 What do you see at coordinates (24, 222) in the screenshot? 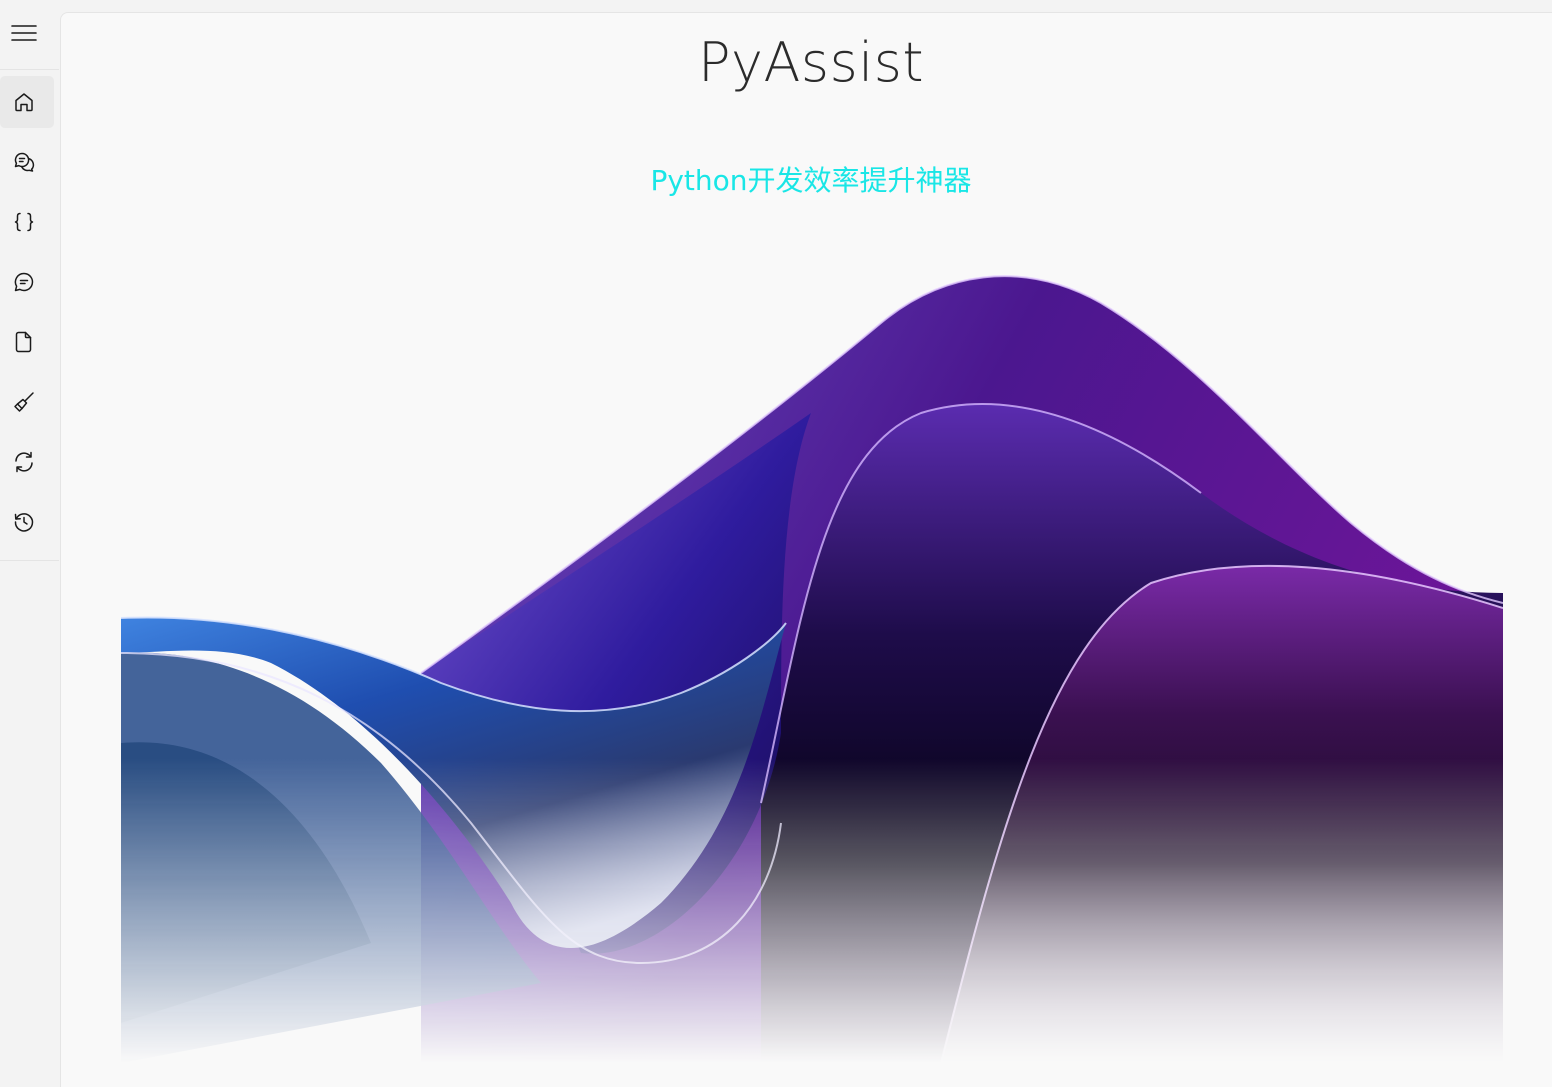
I see `code-braces-icon` at bounding box center [24, 222].